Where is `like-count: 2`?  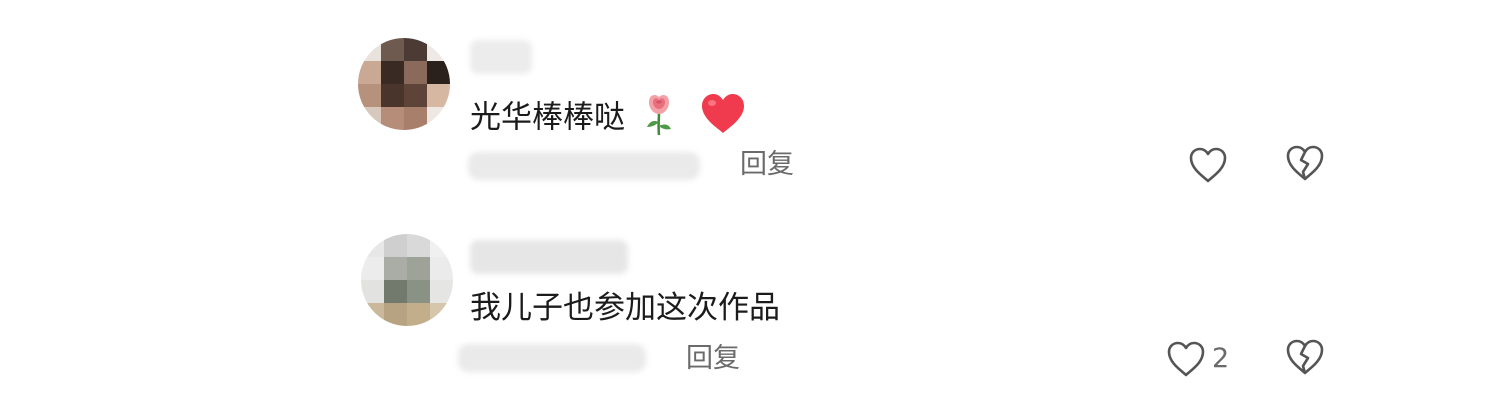
like-count: 2 is located at coordinates (1221, 358).